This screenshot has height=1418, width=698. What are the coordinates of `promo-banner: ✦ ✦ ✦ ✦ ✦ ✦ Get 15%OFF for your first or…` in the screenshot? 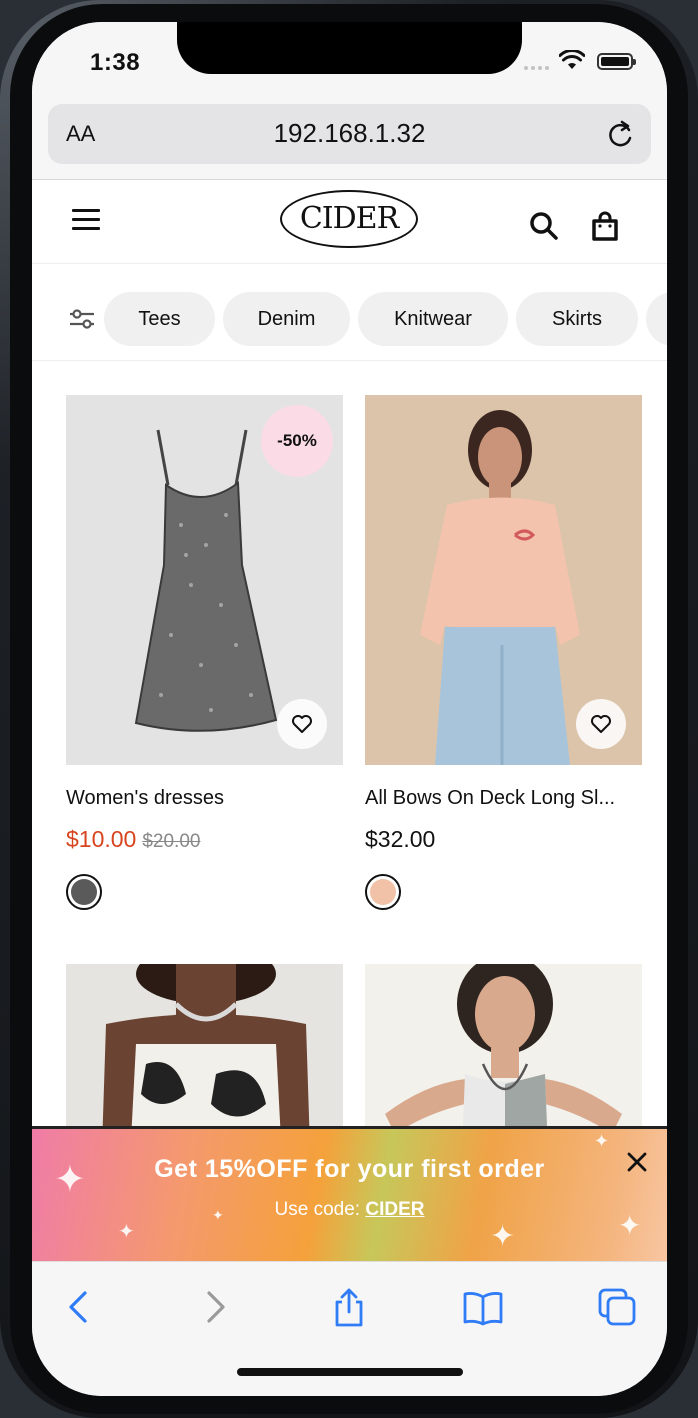 It's located at (349, 1193).